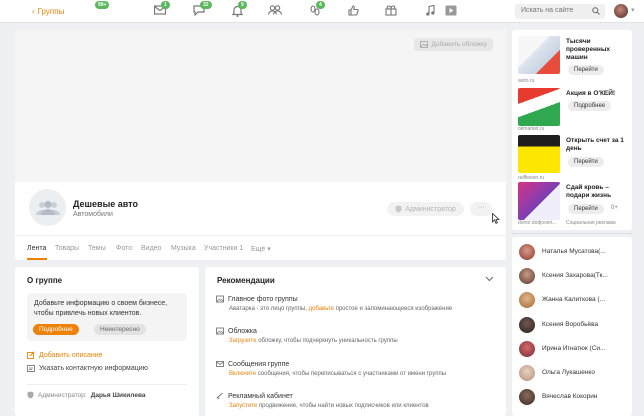 The image size is (644, 416). What do you see at coordinates (316, 9) in the screenshot?
I see `guests-icon: 4` at bounding box center [316, 9].